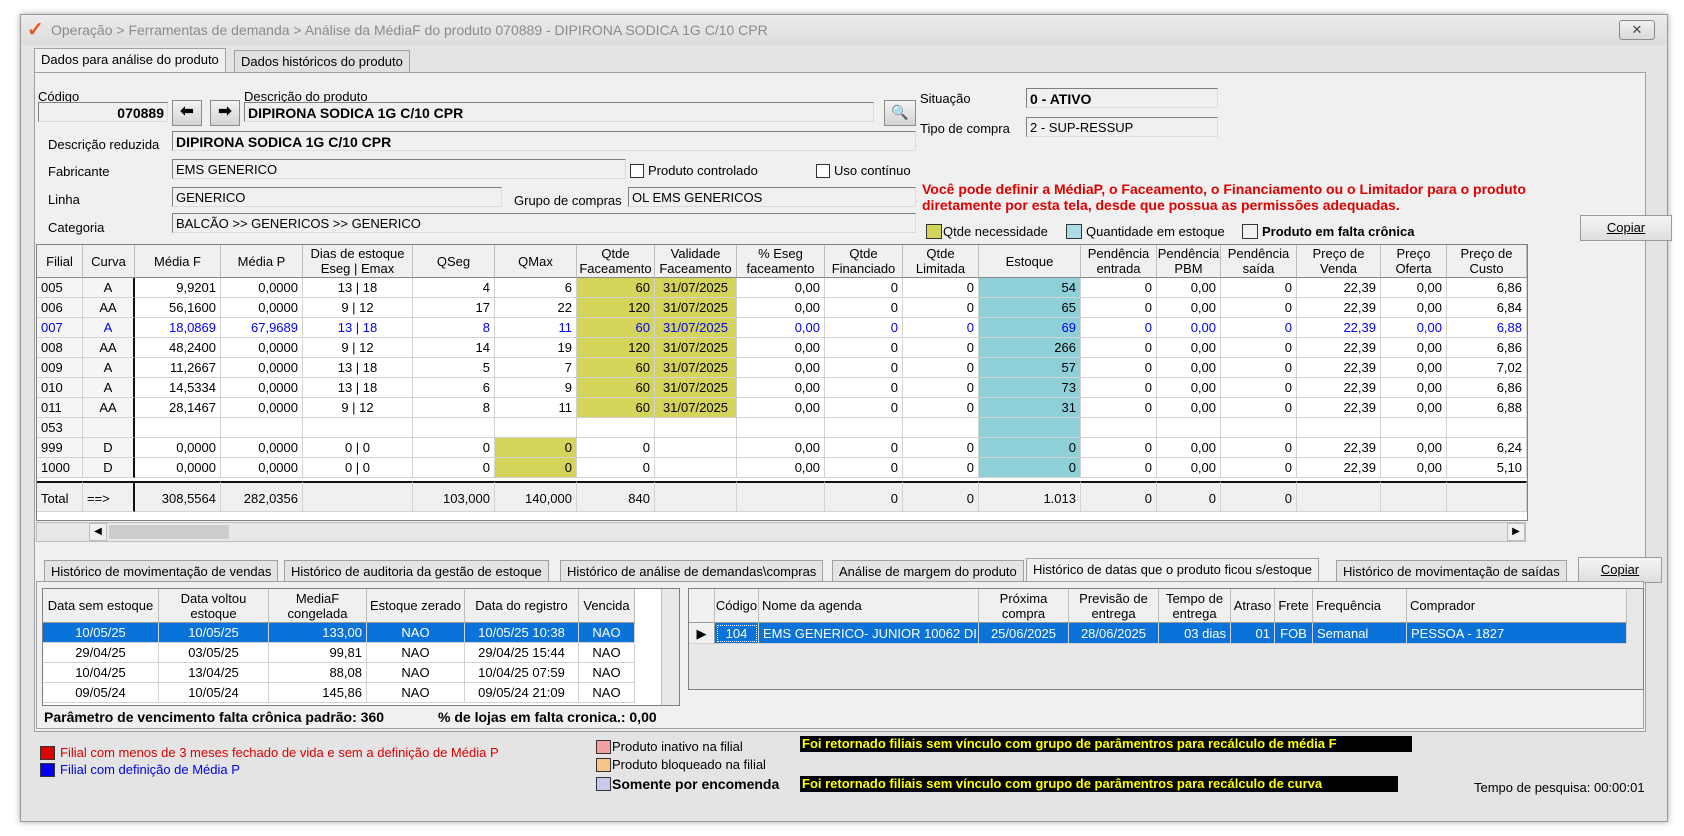  What do you see at coordinates (1030, 368) in the screenshot?
I see `grid-cell: 57` at bounding box center [1030, 368].